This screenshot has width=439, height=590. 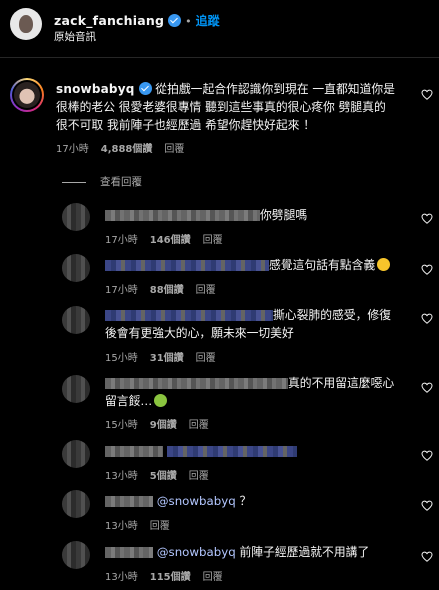 I want to click on like-count: 4,888個讚, so click(x=127, y=149).